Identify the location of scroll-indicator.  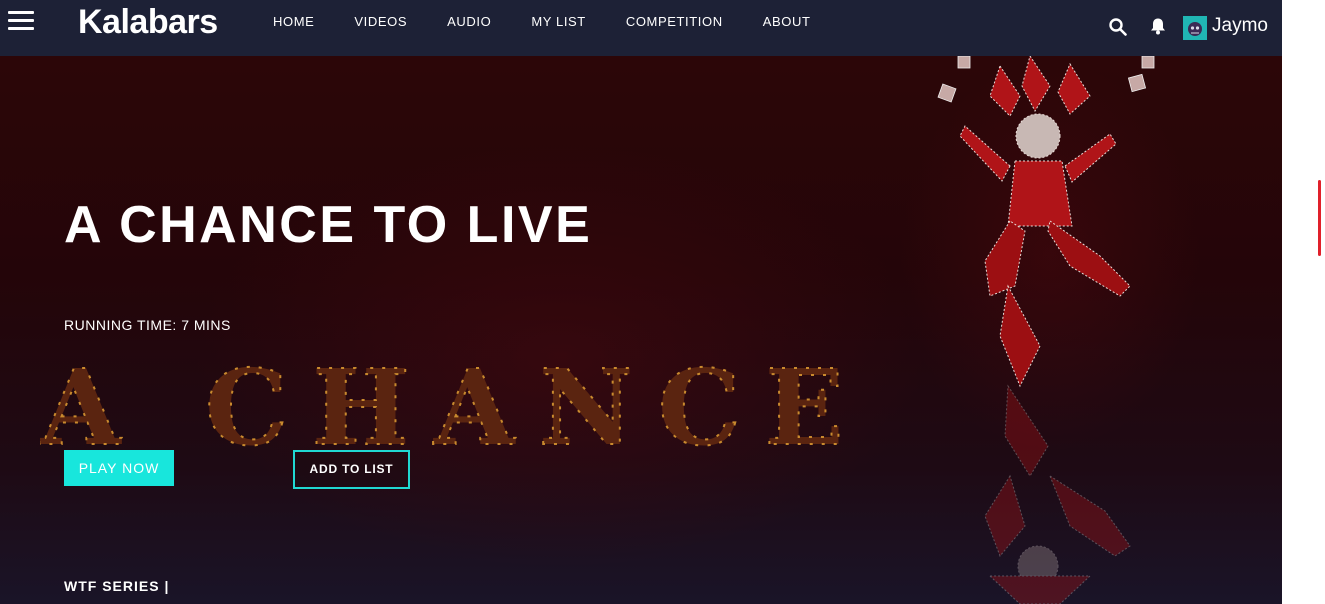
(1319, 218).